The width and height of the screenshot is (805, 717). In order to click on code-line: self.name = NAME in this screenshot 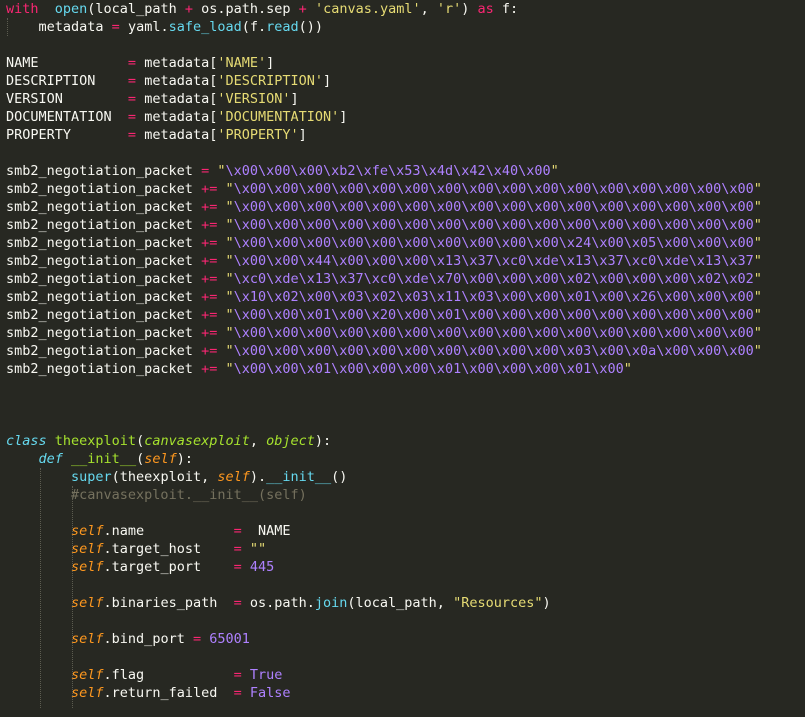, I will do `click(148, 531)`.